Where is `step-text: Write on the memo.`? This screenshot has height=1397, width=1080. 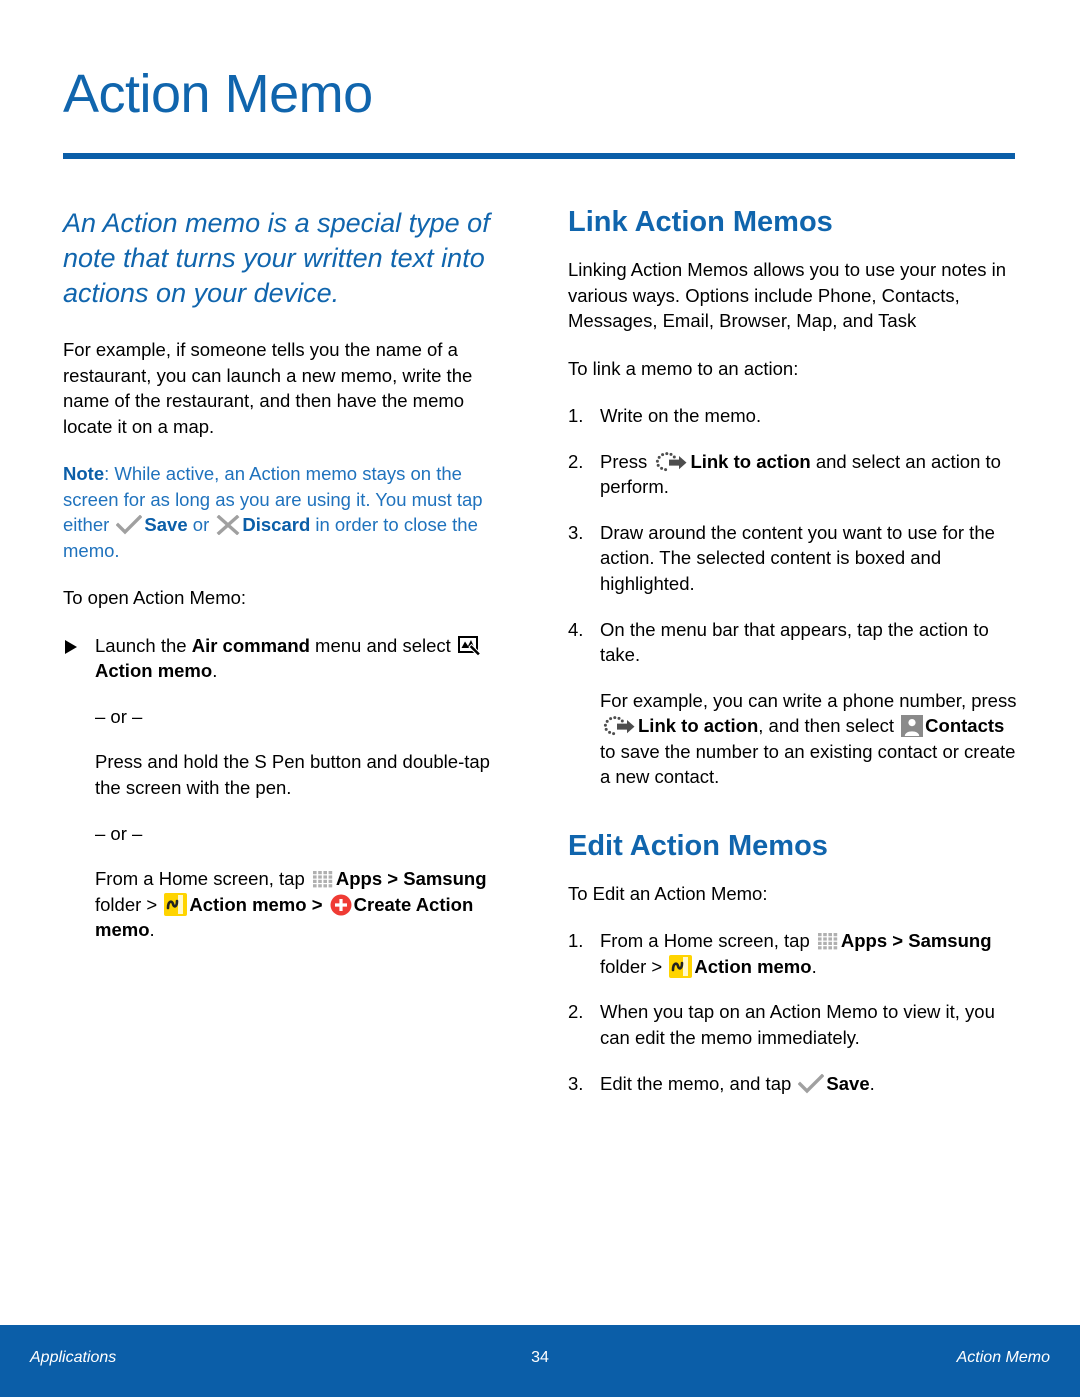
step-text: Write on the memo. is located at coordinates (681, 416).